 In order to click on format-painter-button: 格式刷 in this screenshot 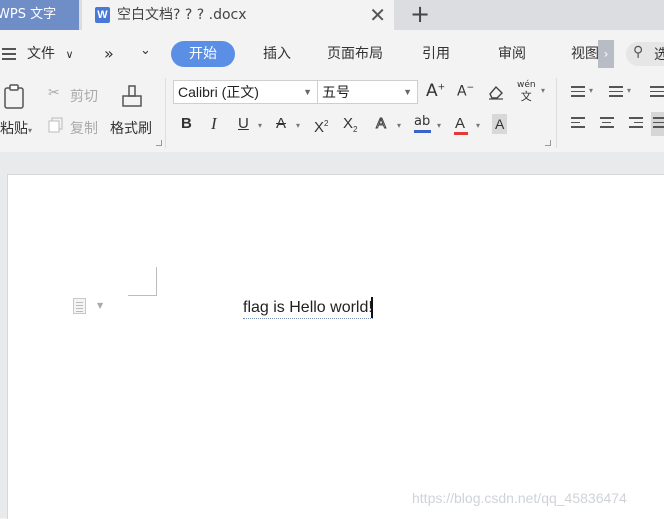, I will do `click(131, 128)`.